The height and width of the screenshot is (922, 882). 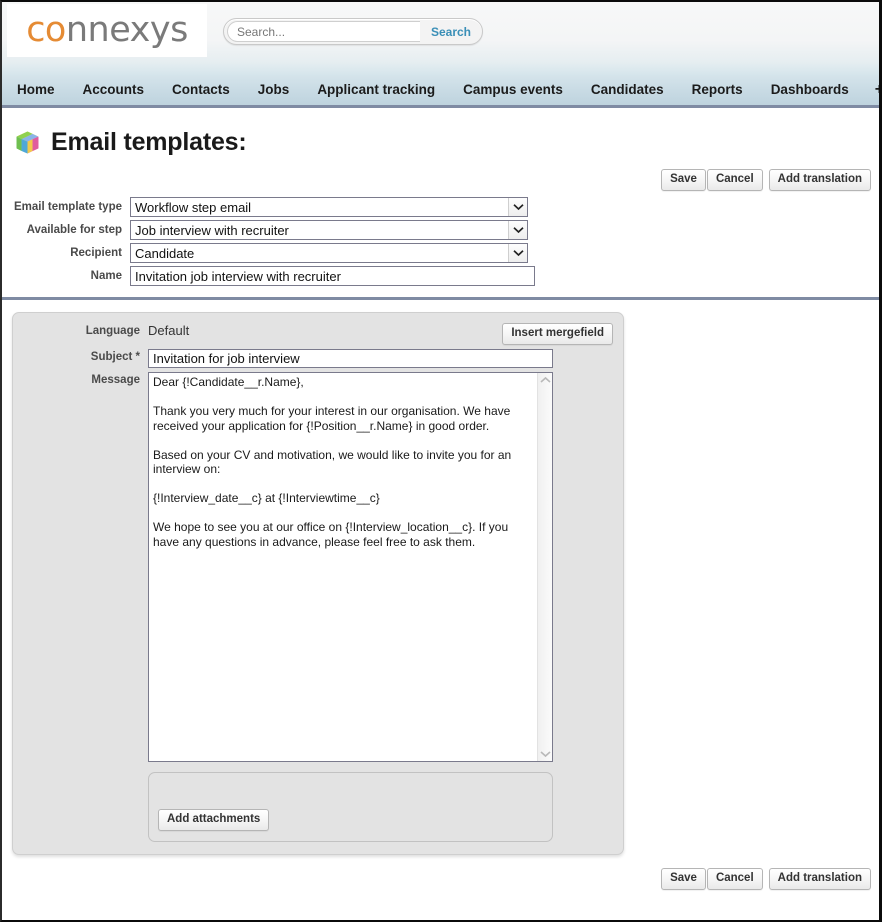 I want to click on cube-icon, so click(x=27, y=142).